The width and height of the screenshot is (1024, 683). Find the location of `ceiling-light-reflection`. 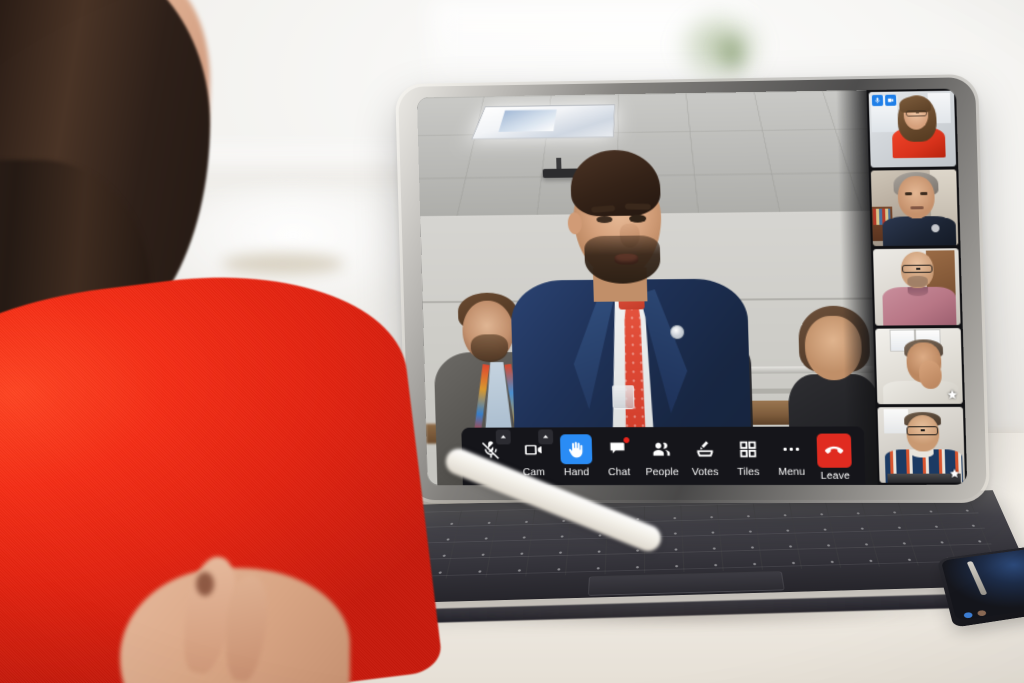

ceiling-light-reflection is located at coordinates (527, 121).